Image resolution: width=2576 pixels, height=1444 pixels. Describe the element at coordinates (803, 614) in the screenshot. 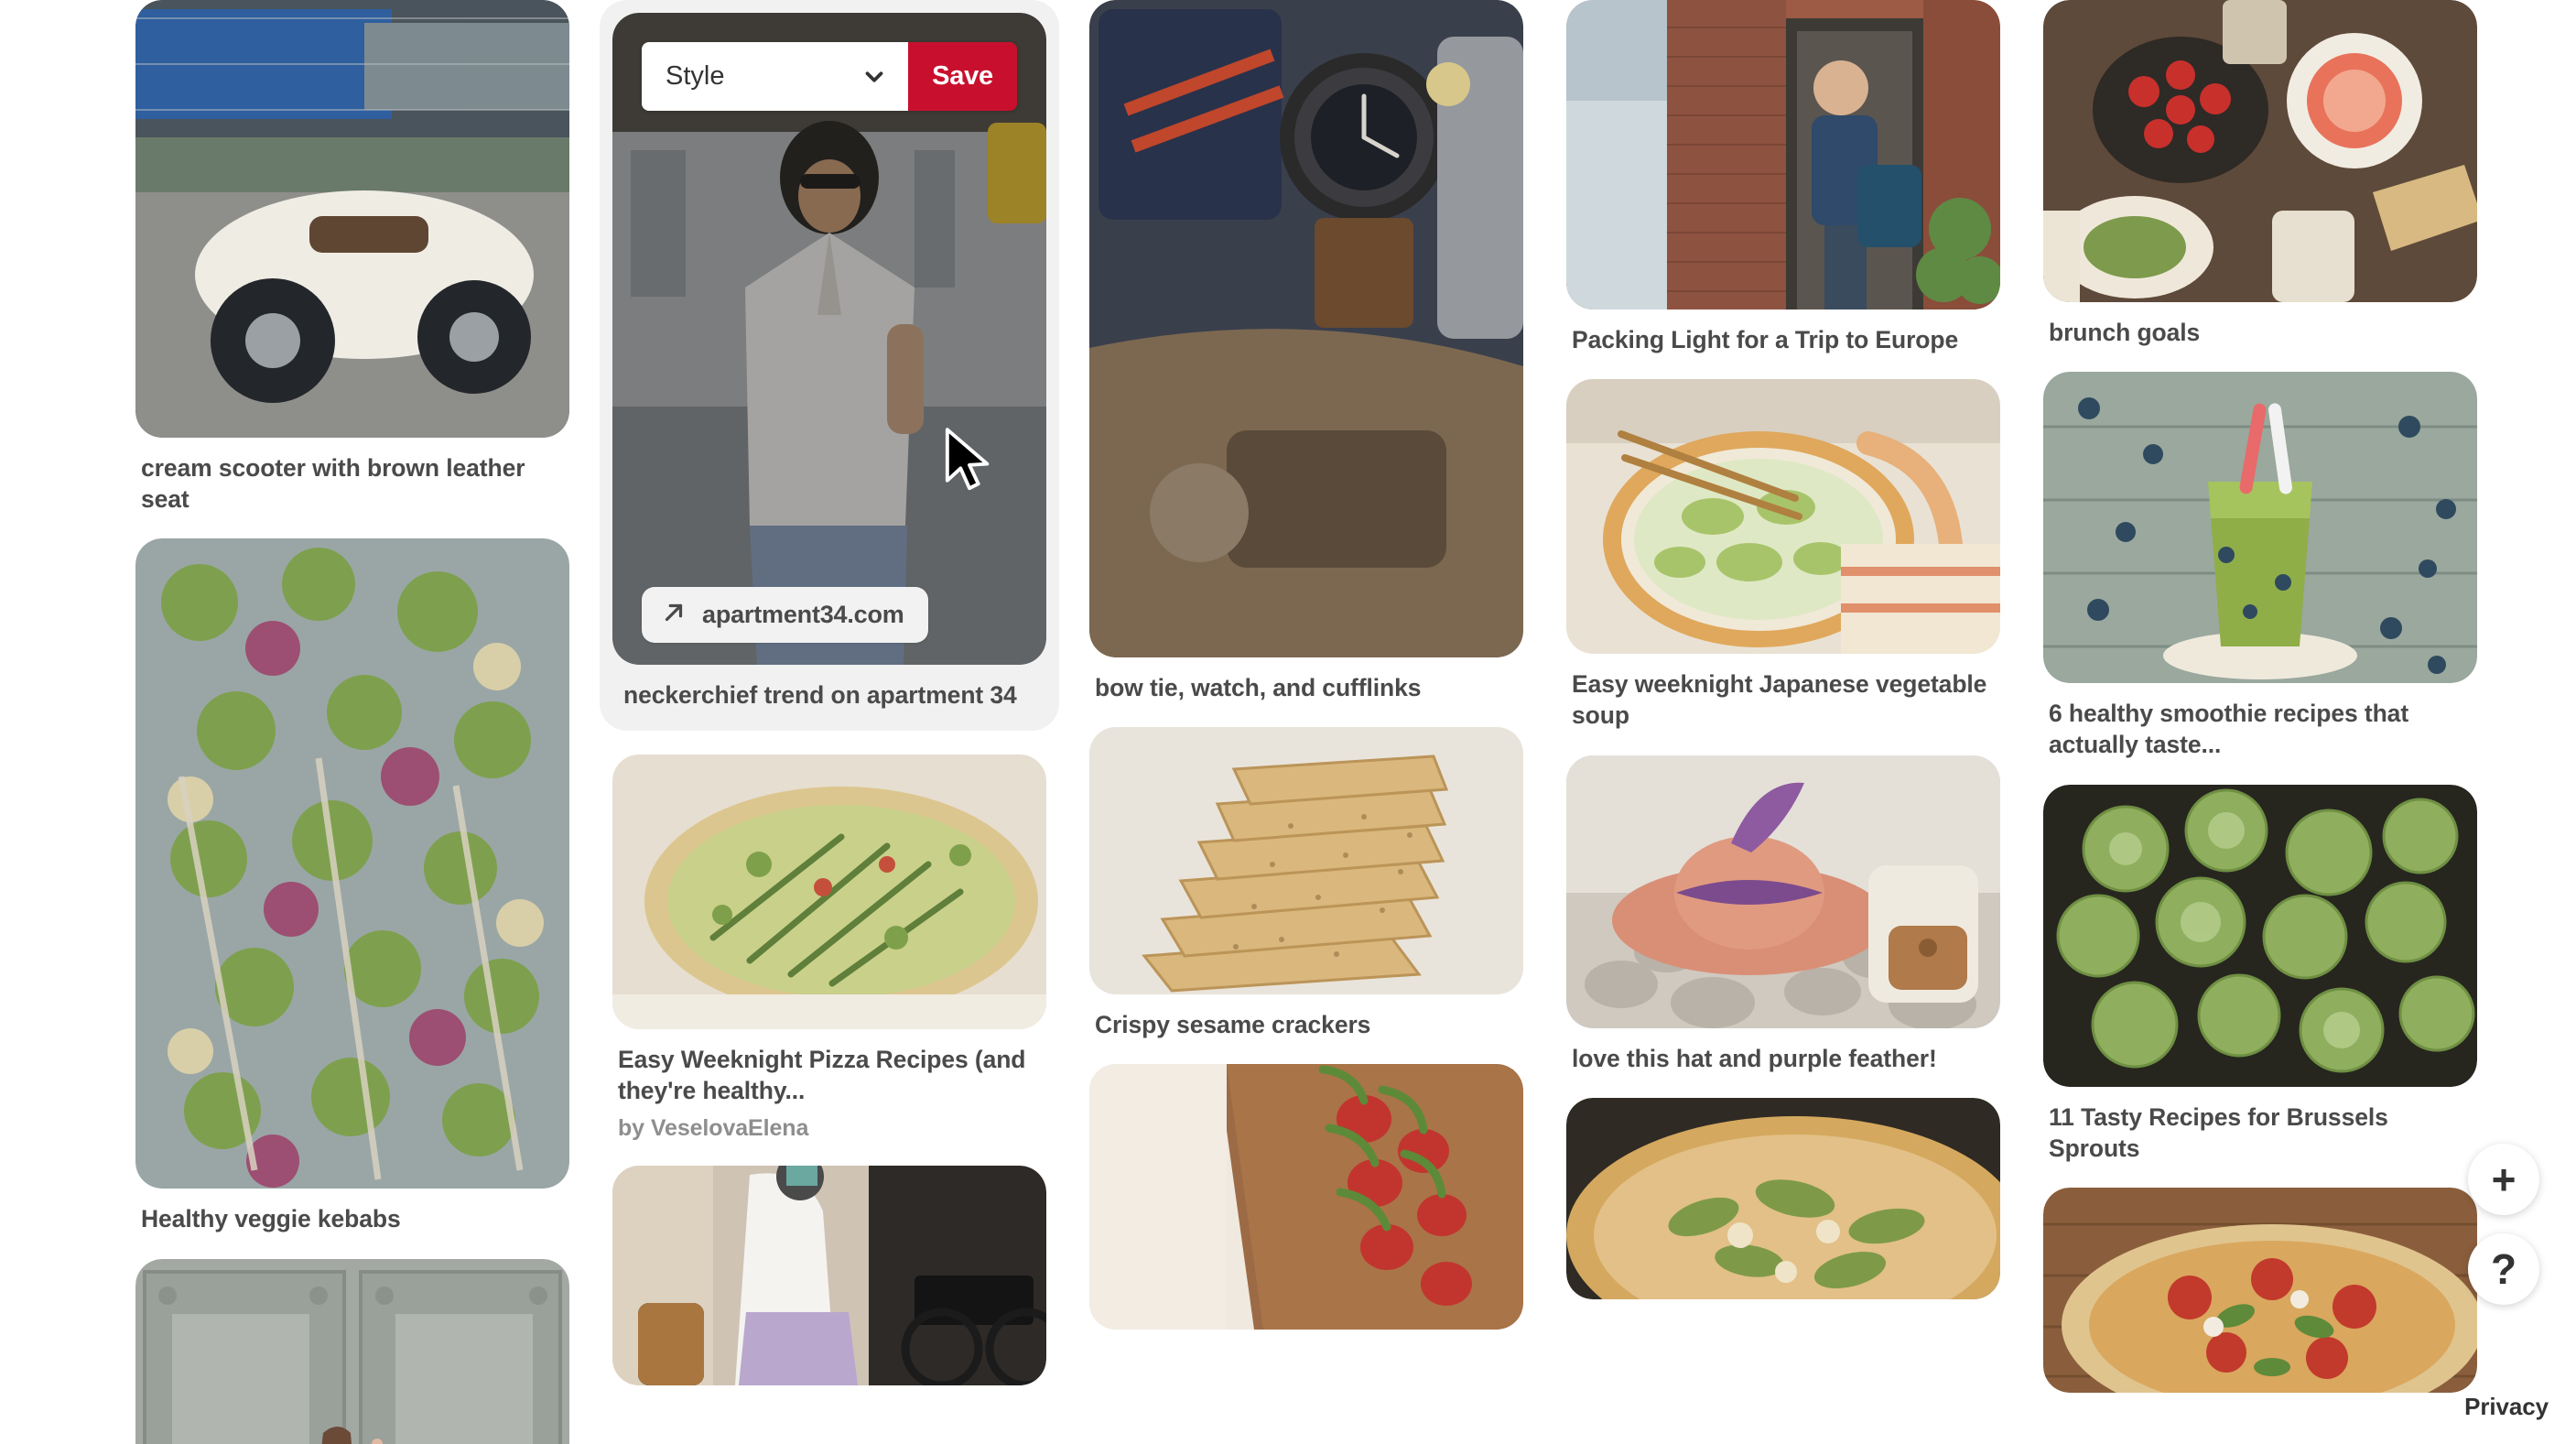

I see `source-domain-label: apartment34.com` at that location.